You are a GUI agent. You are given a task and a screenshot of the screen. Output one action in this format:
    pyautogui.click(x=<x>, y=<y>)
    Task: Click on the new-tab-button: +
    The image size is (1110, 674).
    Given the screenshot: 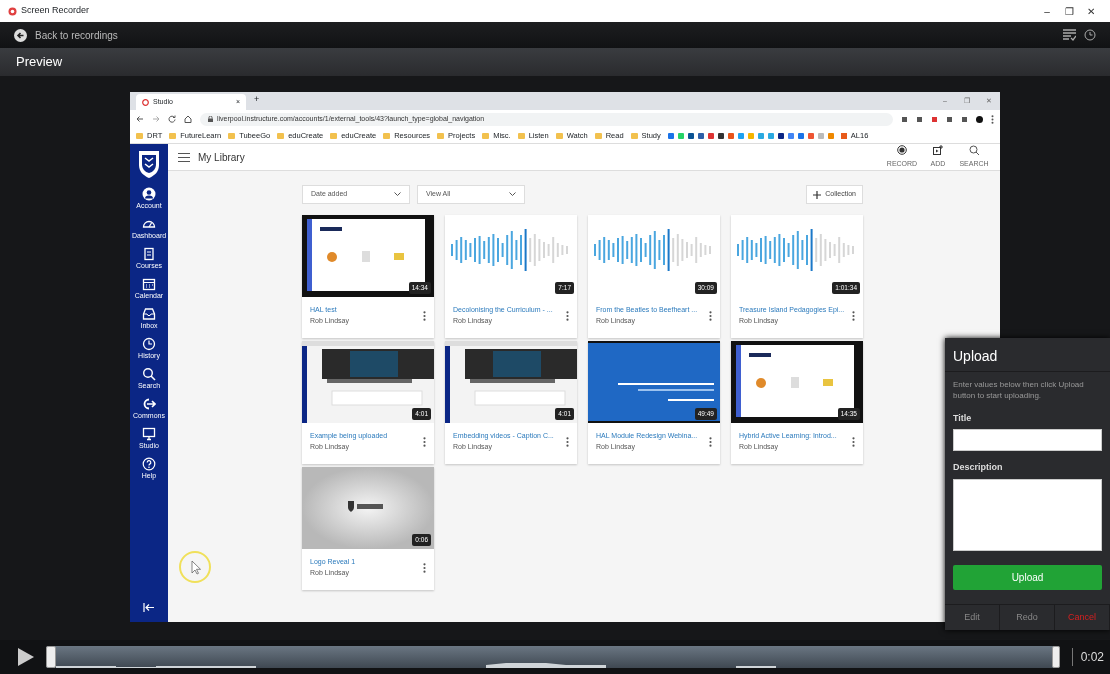 What is the action you would take?
    pyautogui.click(x=257, y=99)
    